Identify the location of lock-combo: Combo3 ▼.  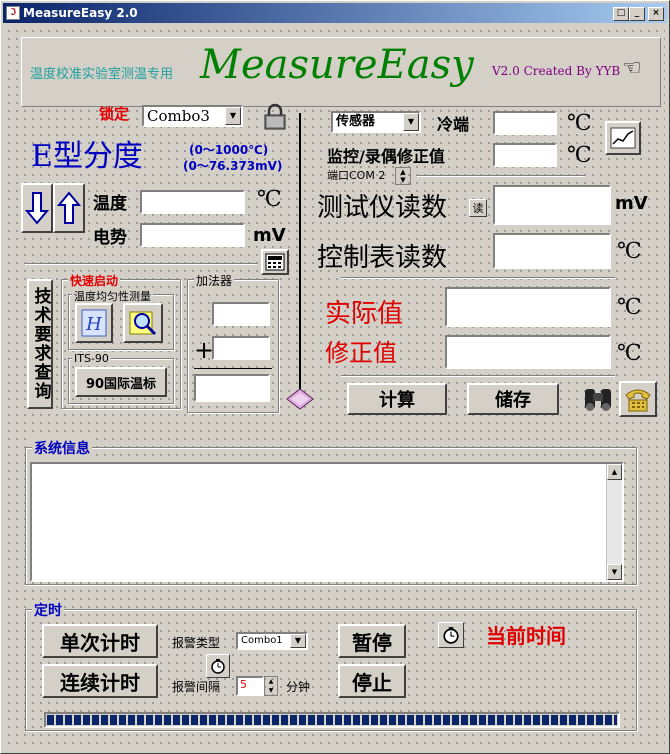
(192, 116).